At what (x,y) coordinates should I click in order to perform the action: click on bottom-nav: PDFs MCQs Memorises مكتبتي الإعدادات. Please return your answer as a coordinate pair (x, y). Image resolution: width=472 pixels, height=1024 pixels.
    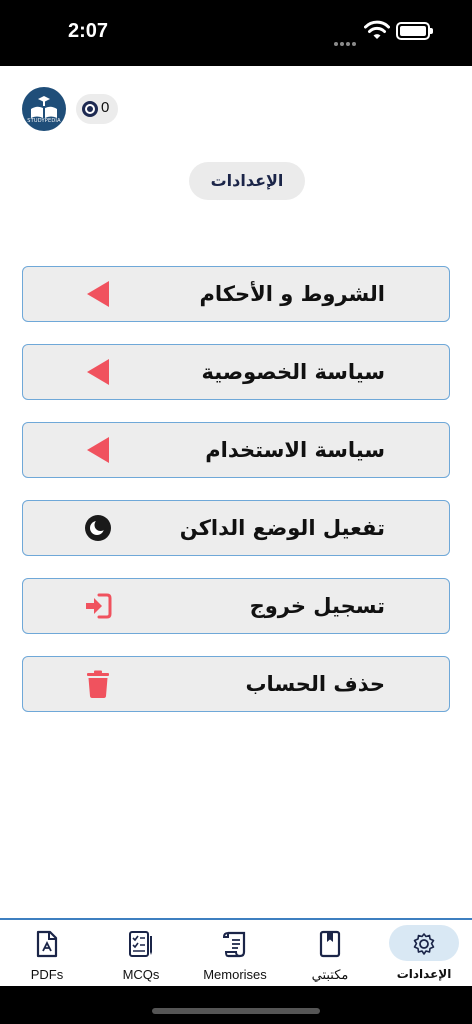
    Looking at the image, I should click on (236, 952).